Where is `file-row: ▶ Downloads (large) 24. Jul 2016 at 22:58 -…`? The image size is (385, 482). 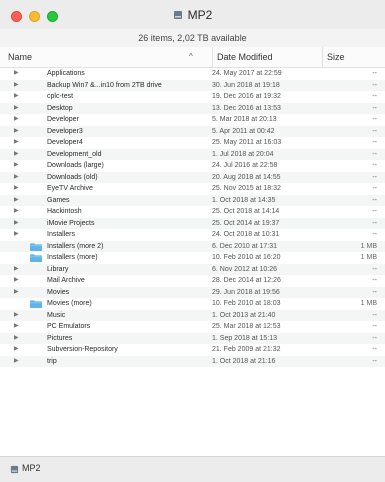
file-row: ▶ Downloads (large) 24. Jul 2016 at 22:58 -… is located at coordinates (192, 166).